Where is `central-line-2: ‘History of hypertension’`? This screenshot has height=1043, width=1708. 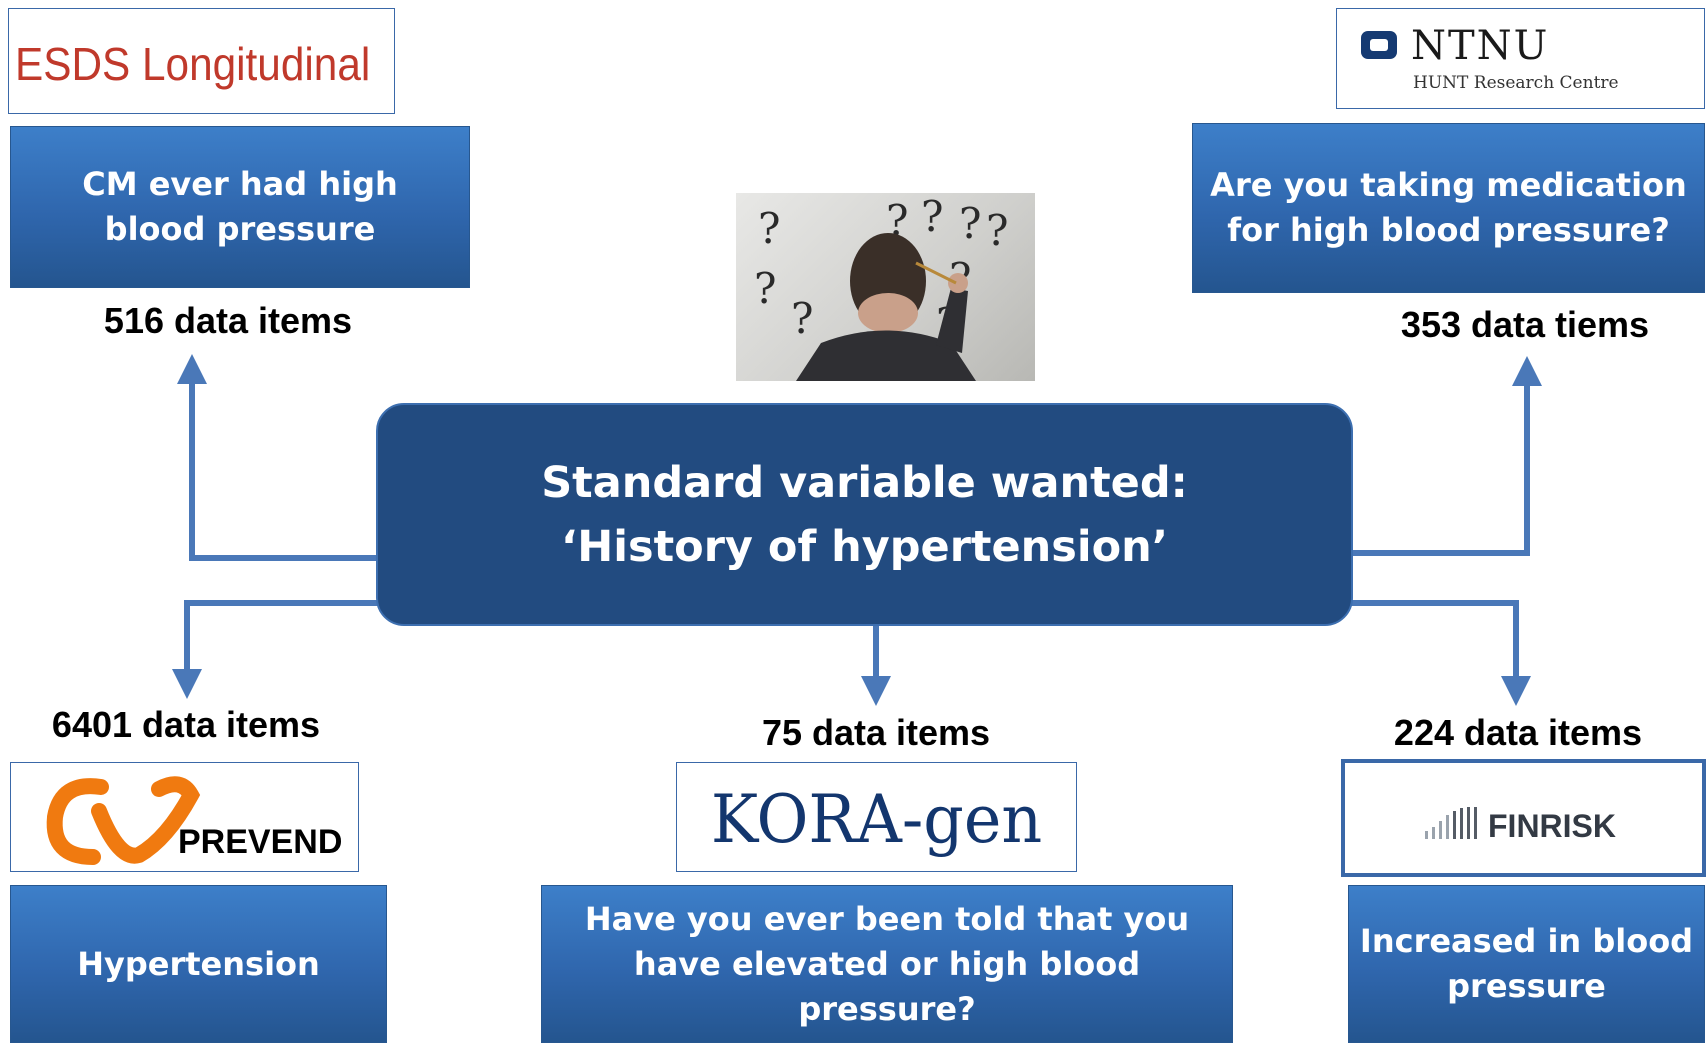
central-line-2: ‘History of hypertension’ is located at coordinates (864, 546).